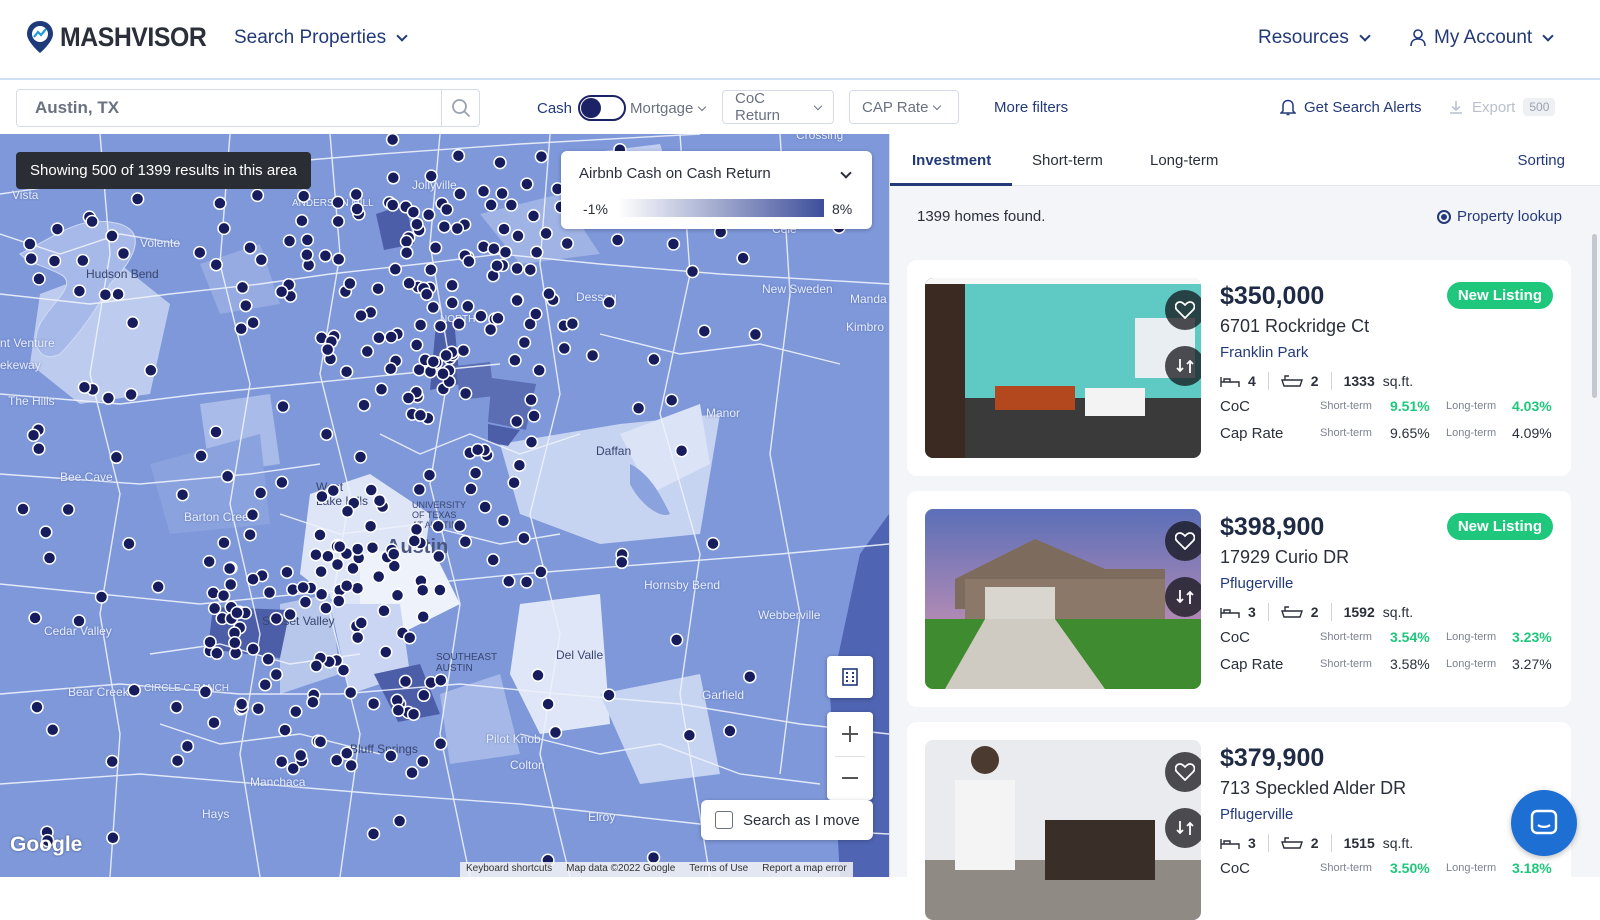 The image size is (1600, 920). Describe the element at coordinates (1482, 38) in the screenshot. I see `my-account-menu: My Account` at that location.